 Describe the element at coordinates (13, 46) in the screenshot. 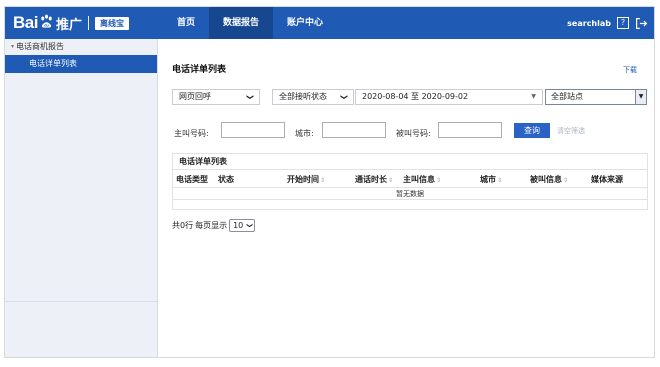

I see `collapse-caret-icon: ▾` at that location.